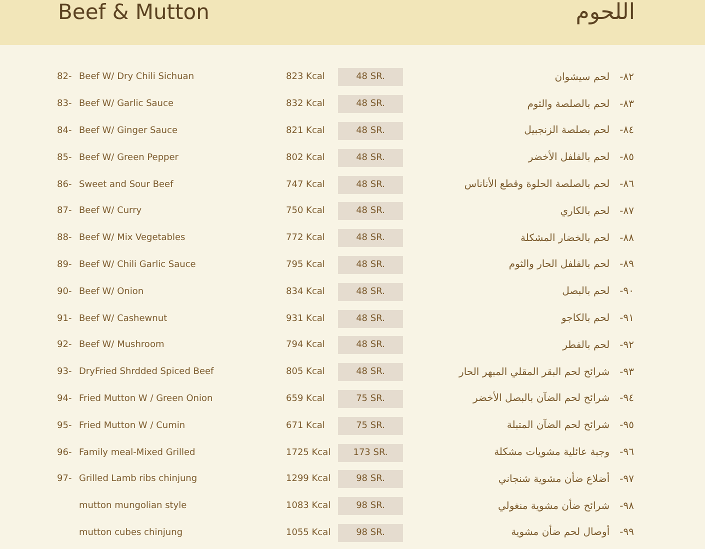 The width and height of the screenshot is (705, 549). I want to click on section-title: Beef & Mutton, so click(134, 12).